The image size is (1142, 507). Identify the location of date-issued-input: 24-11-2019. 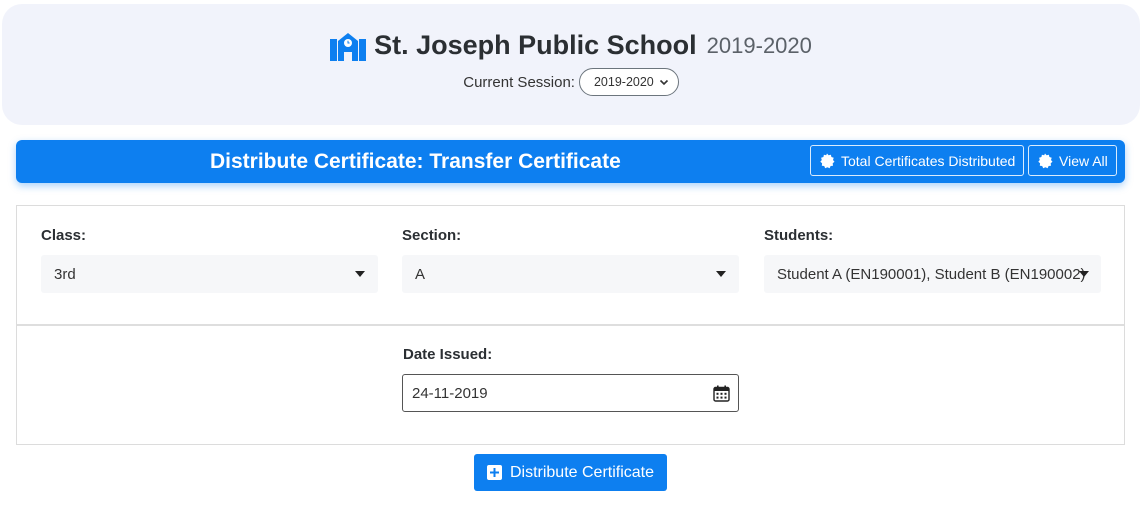
(570, 393).